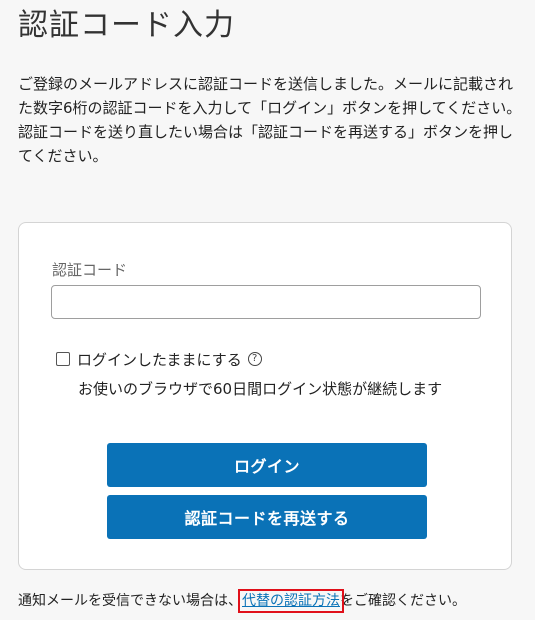 This screenshot has height=620, width=535. What do you see at coordinates (260, 389) in the screenshot?
I see `remember-me-note: お使いのブラウザで60日間ログイン状態が継続します` at bounding box center [260, 389].